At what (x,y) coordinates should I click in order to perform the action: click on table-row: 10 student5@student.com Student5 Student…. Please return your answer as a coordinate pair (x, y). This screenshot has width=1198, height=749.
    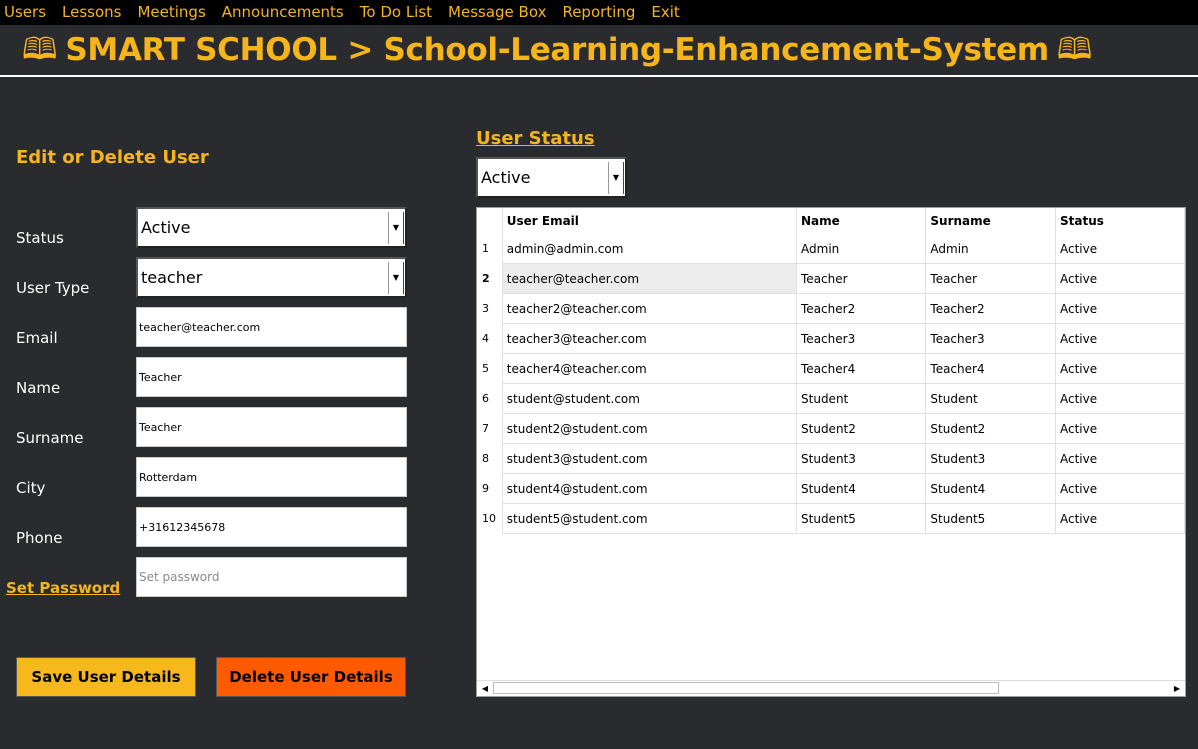
    Looking at the image, I should click on (831, 518).